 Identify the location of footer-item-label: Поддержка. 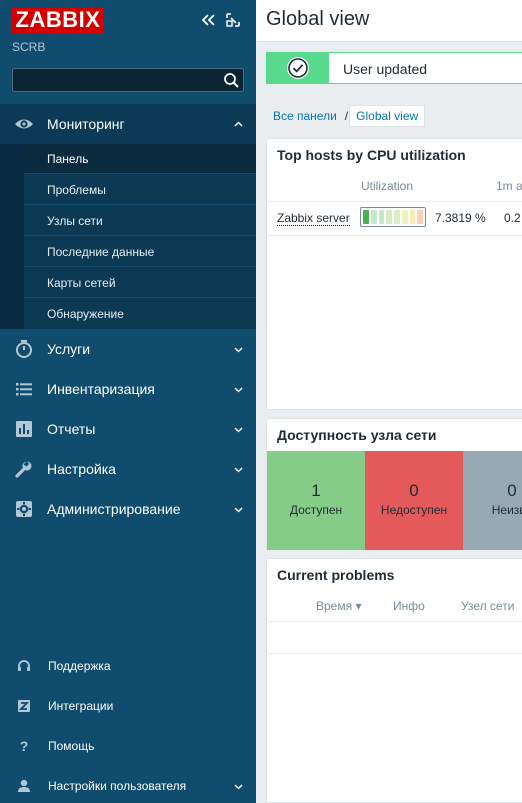
(79, 666).